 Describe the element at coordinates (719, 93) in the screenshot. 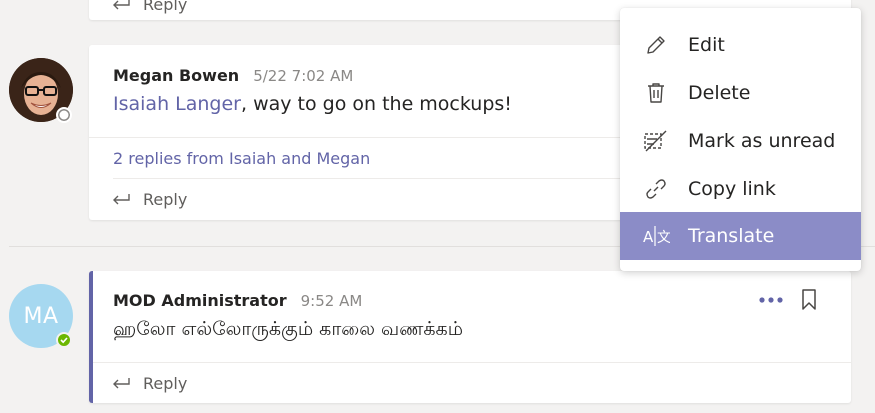

I see `menu-item-label: Delete` at that location.